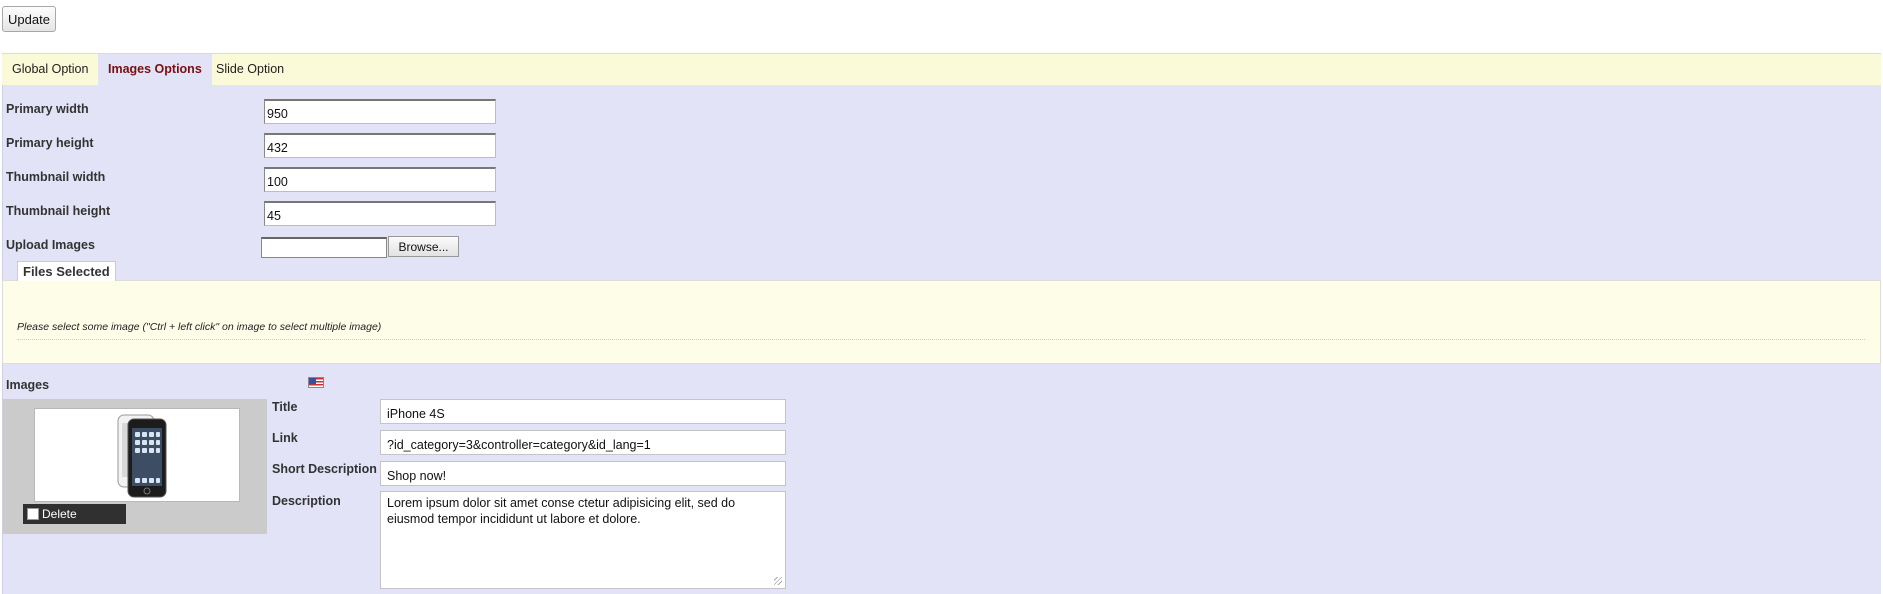 This screenshot has width=1883, height=594. What do you see at coordinates (583, 442) in the screenshot?
I see `link-input` at bounding box center [583, 442].